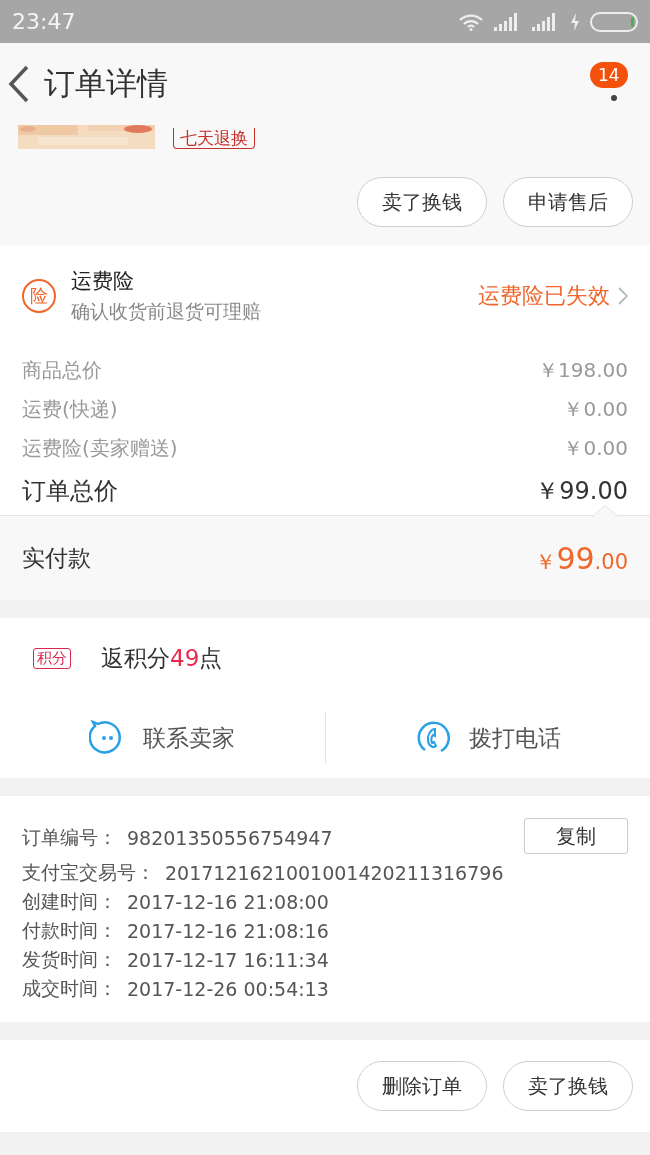  Describe the element at coordinates (69, 901) in the screenshot. I see `info-label: 创建时间：` at that location.